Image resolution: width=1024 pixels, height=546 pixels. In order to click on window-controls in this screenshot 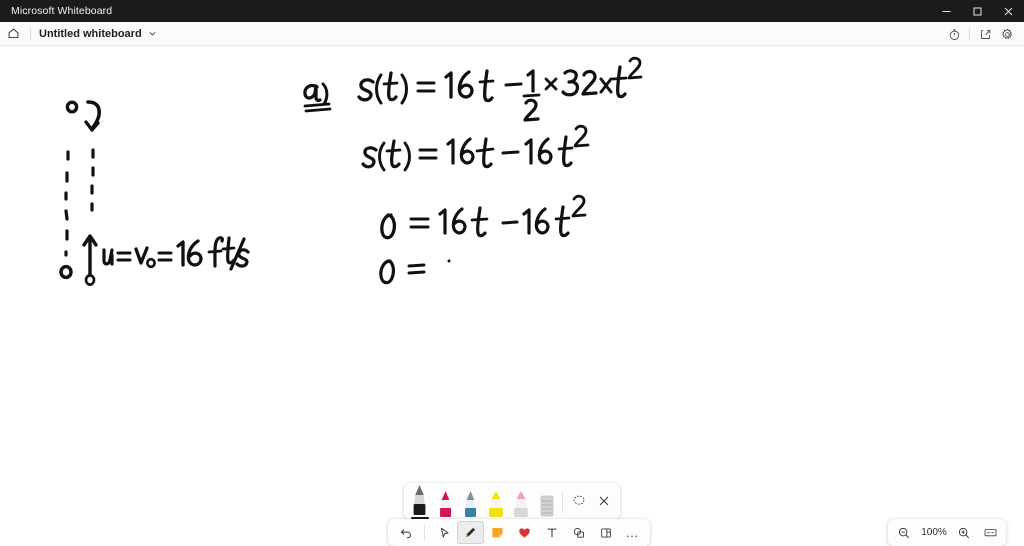, I will do `click(977, 11)`.